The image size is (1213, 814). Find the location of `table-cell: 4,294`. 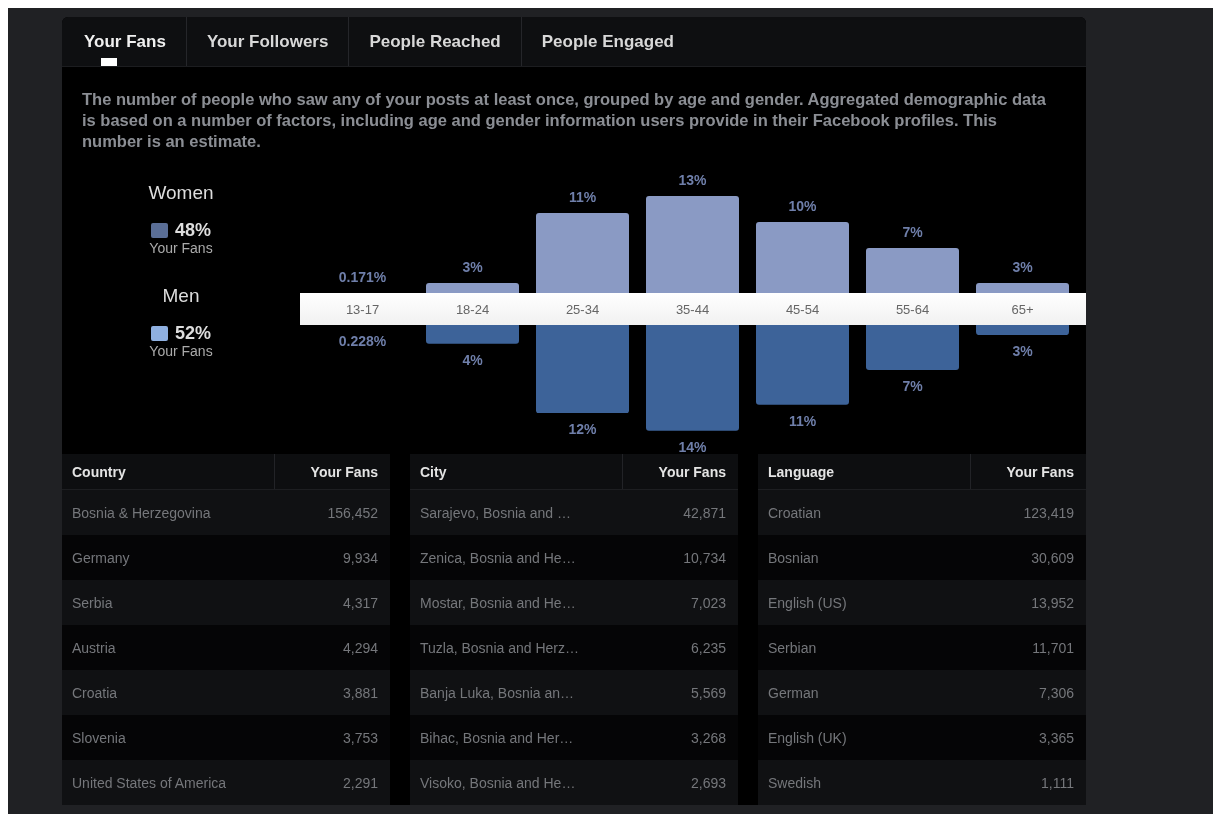

table-cell: 4,294 is located at coordinates (360, 647).